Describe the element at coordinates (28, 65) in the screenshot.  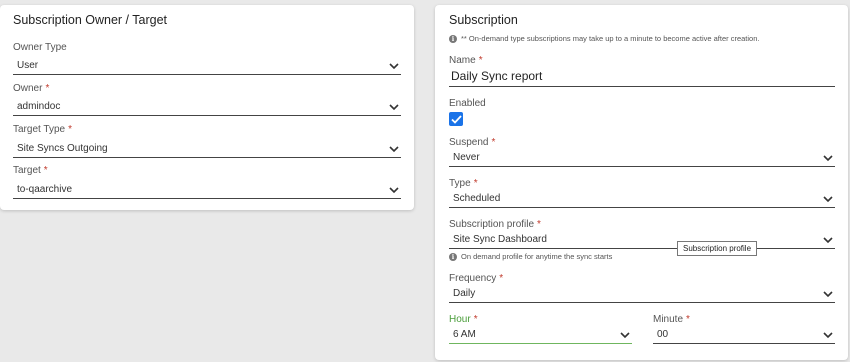
I see `owner-type-value: User` at that location.